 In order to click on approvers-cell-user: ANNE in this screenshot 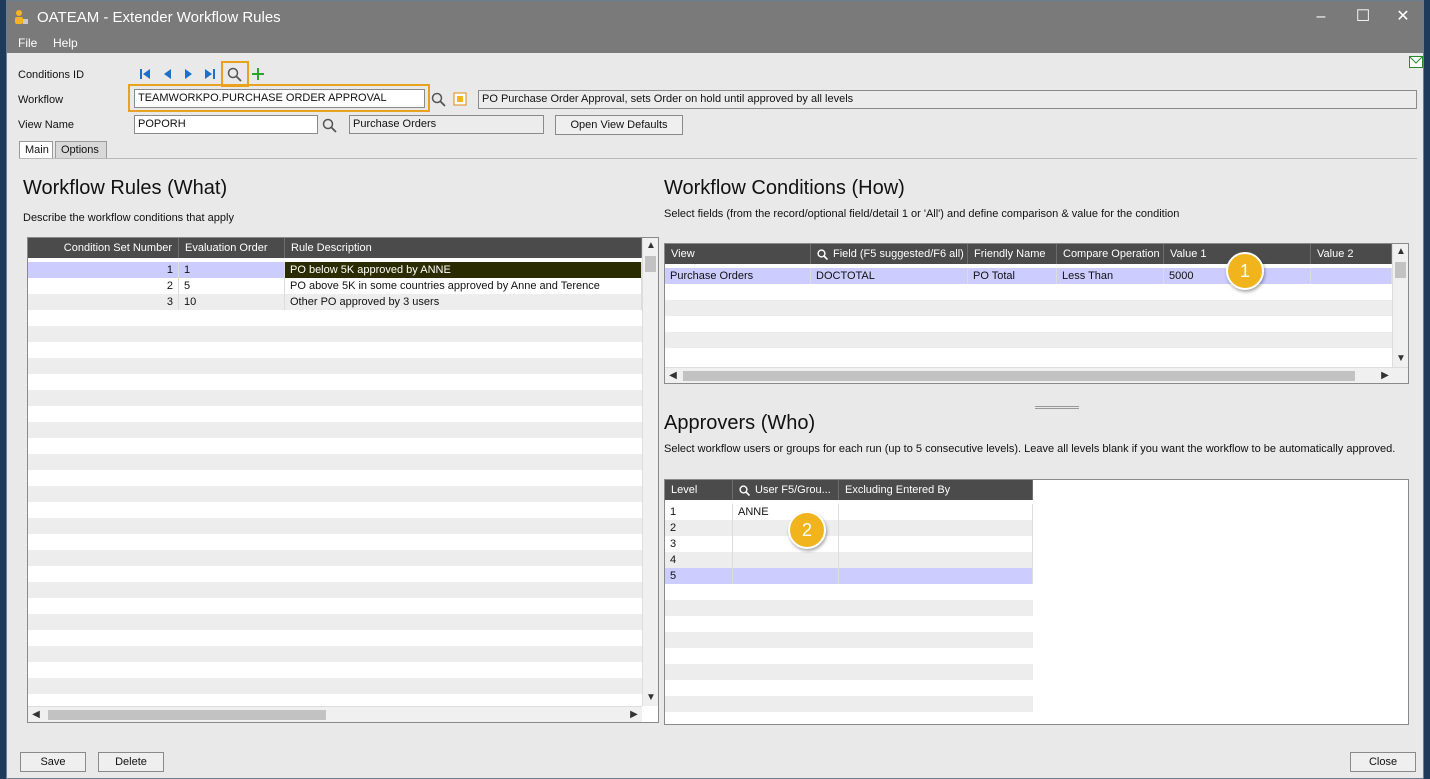, I will do `click(786, 512)`.